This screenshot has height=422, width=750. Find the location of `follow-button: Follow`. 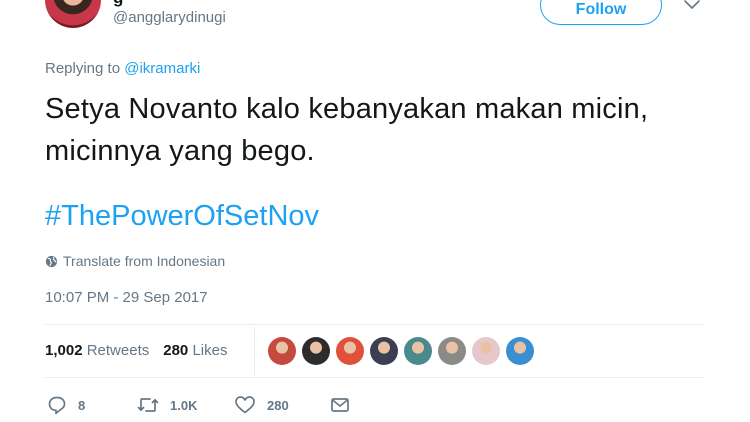

follow-button: Follow is located at coordinates (601, 12).